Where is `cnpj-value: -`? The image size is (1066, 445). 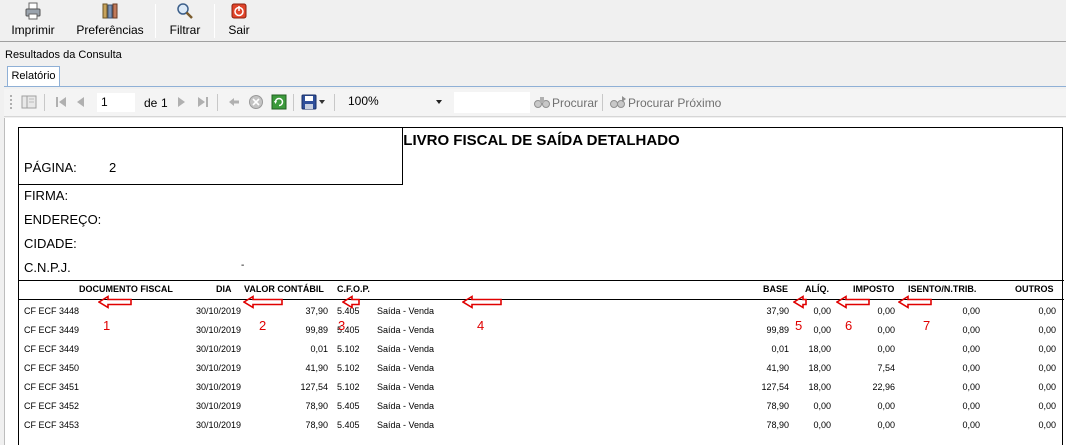 cnpj-value: - is located at coordinates (243, 265).